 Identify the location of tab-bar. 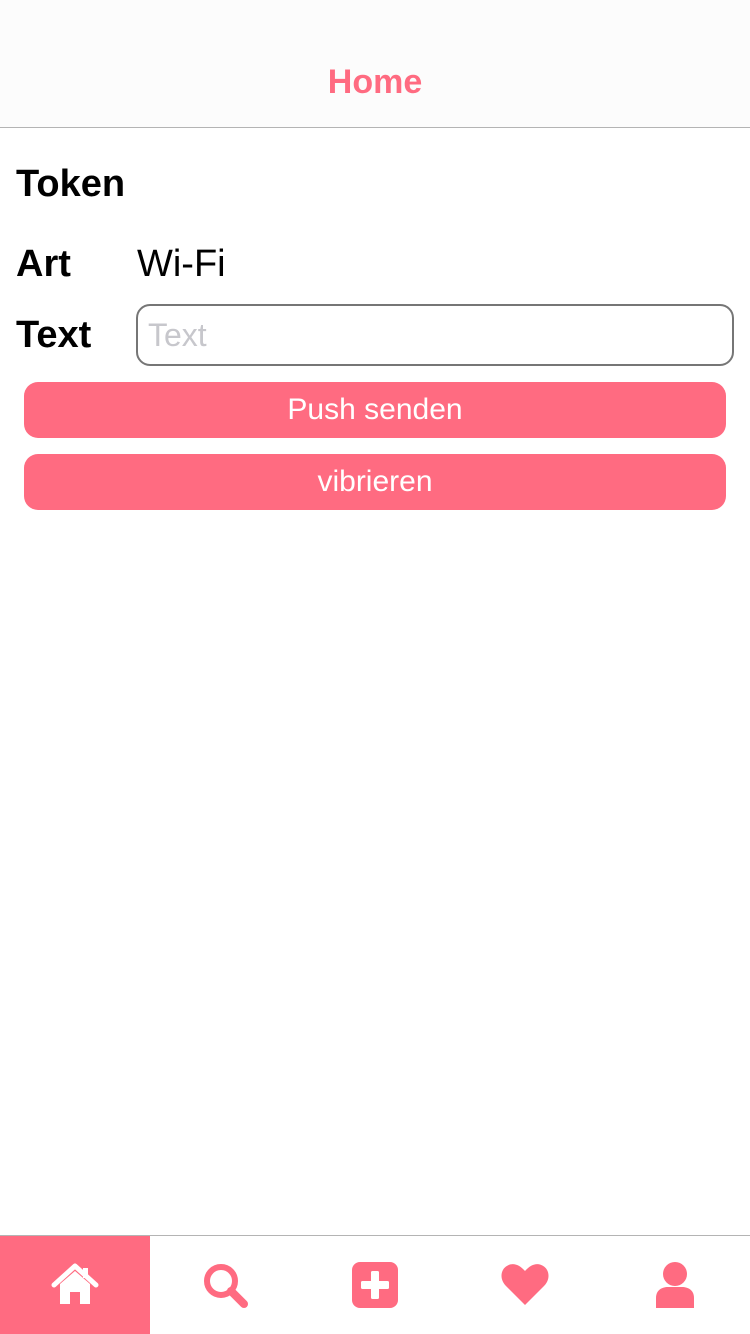
(375, 1284).